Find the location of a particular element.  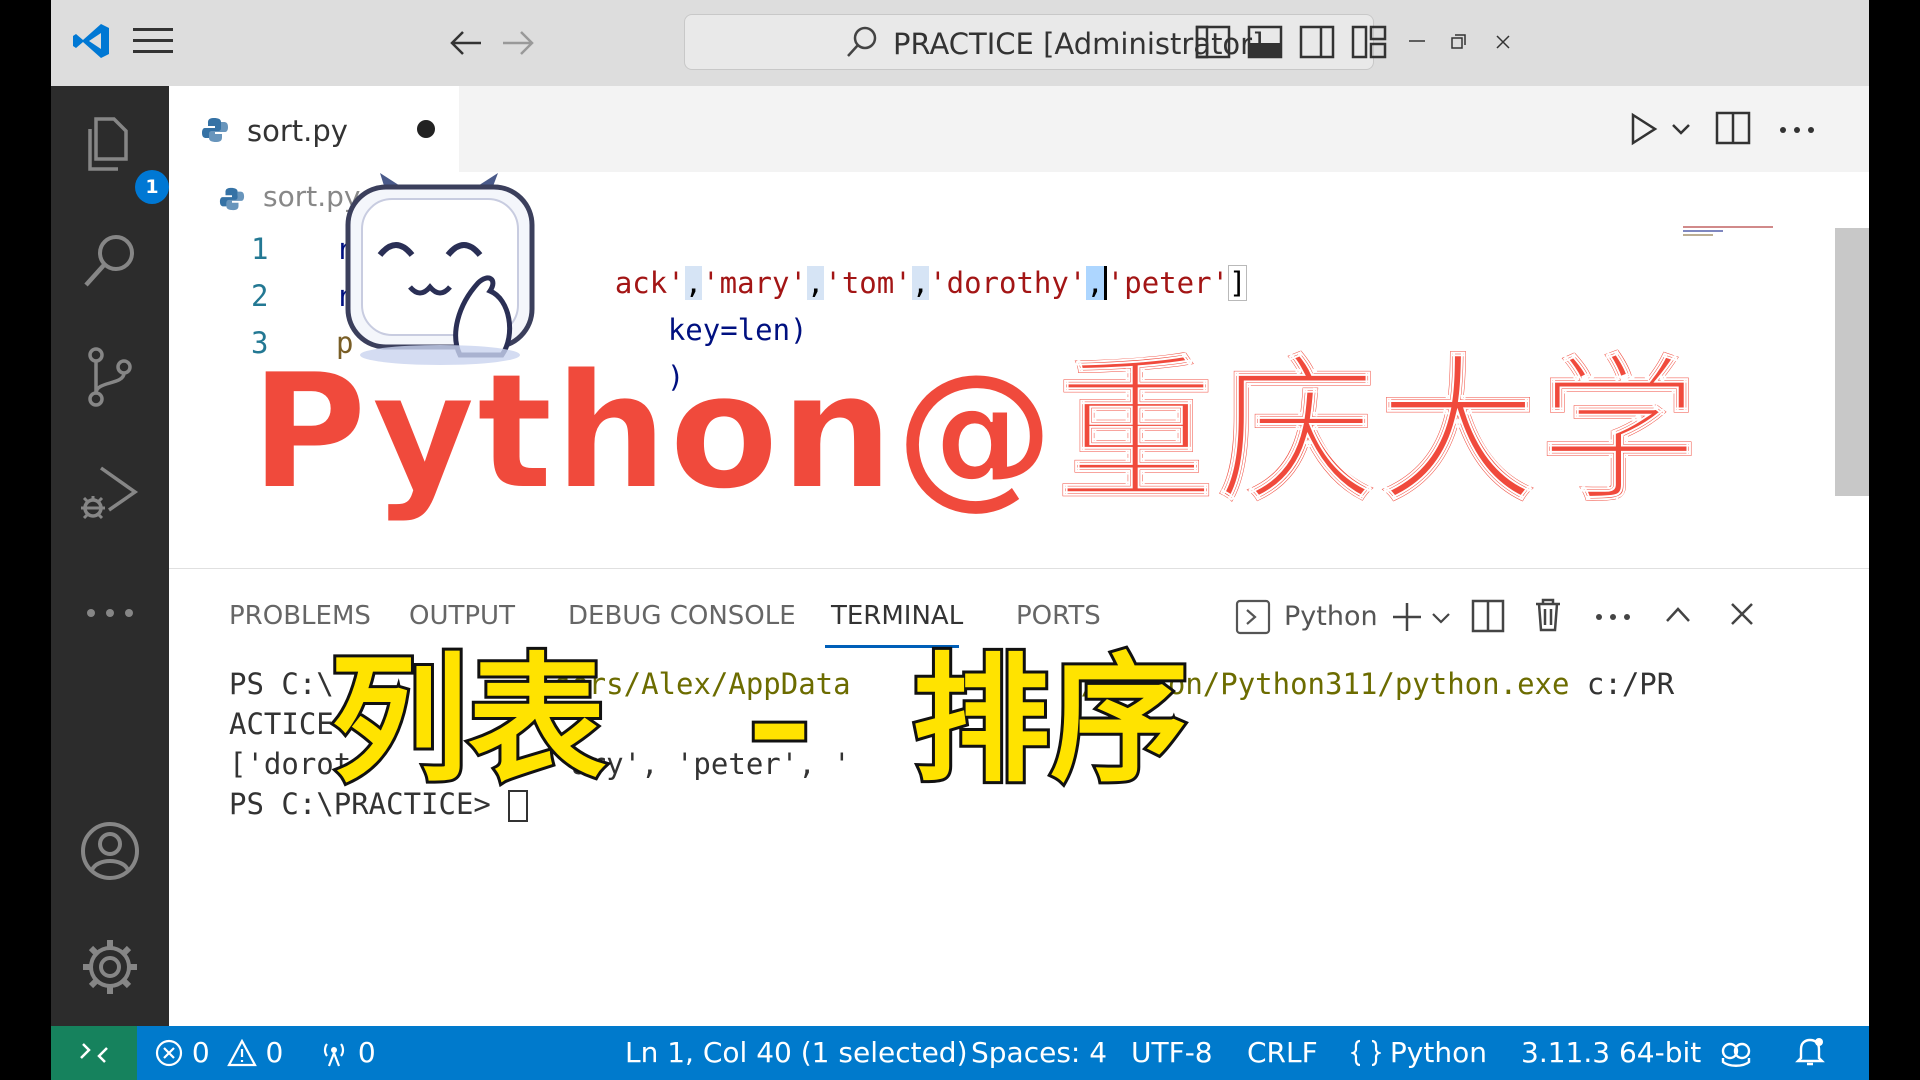

line-endings: CRLF is located at coordinates (1282, 1052).